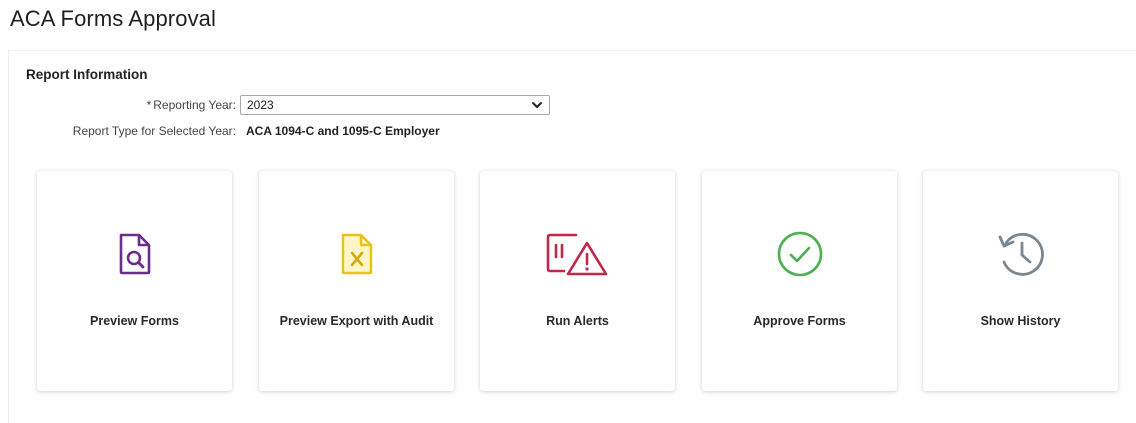  What do you see at coordinates (194, 105) in the screenshot?
I see `reporting-year-label-text: Reporting Year:` at bounding box center [194, 105].